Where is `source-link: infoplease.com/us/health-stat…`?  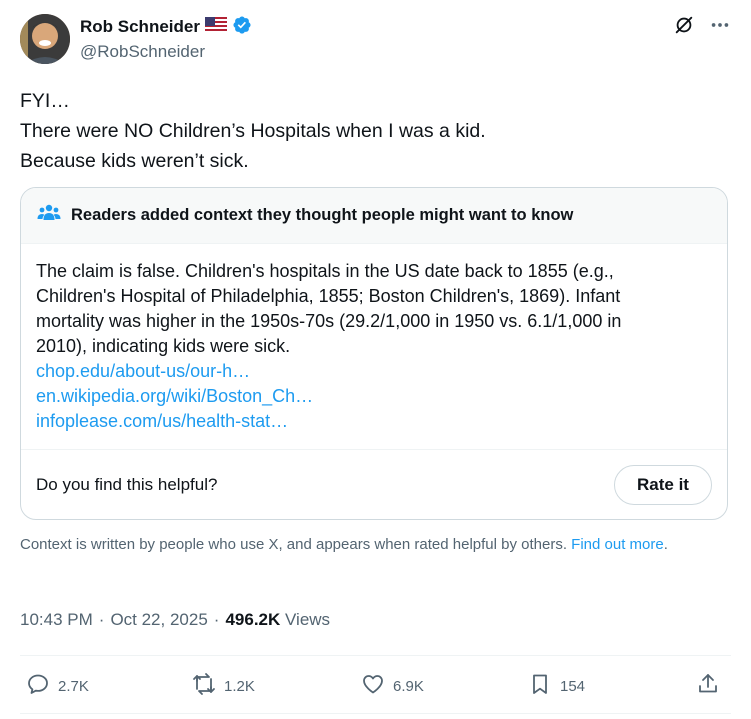 source-link: infoplease.com/us/health-stat… is located at coordinates (374, 421).